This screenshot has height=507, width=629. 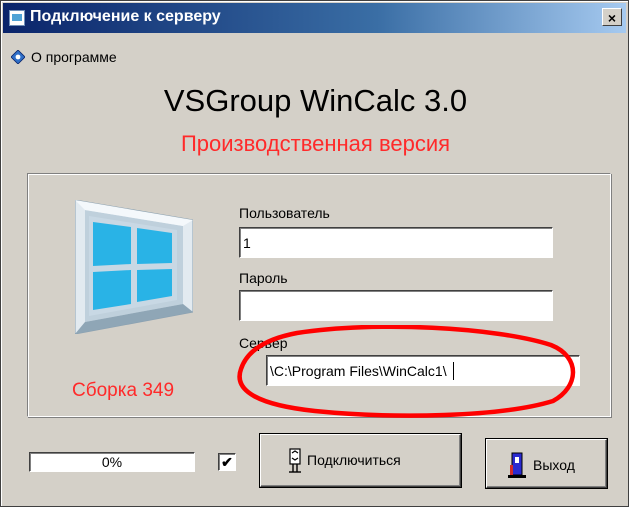 What do you see at coordinates (358, 371) in the screenshot?
I see `server-value: \C:\Program Files\WinCalc1\` at bounding box center [358, 371].